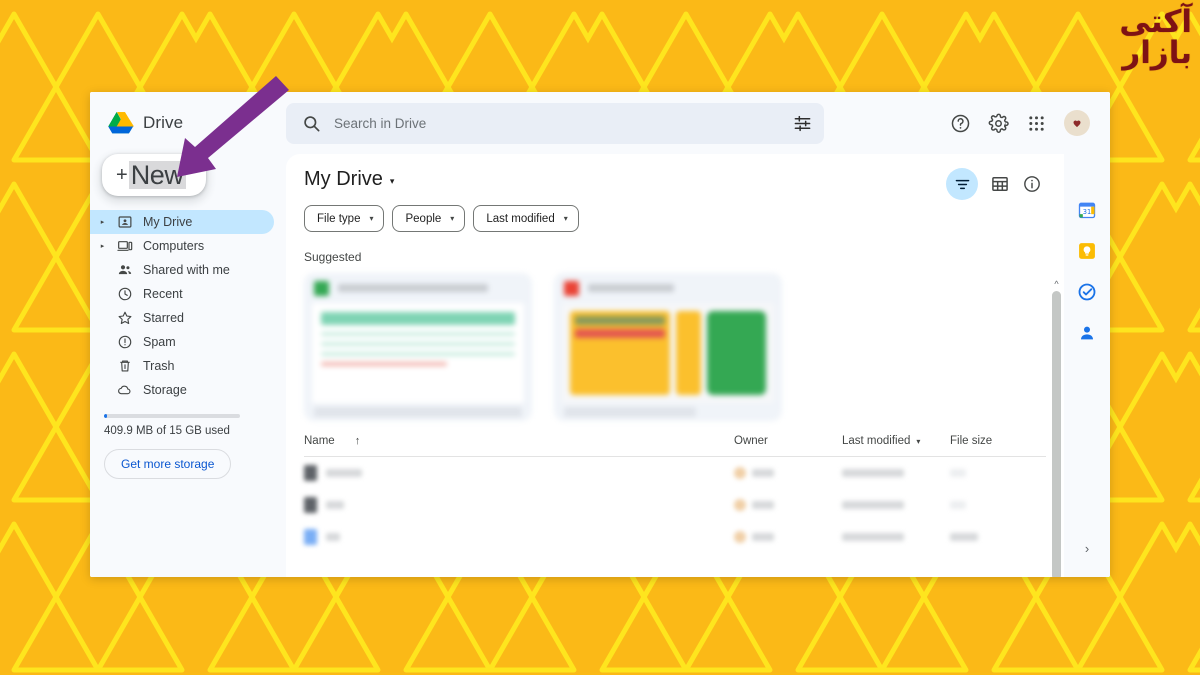 This screenshot has width=1200, height=675. Describe the element at coordinates (124, 390) in the screenshot. I see `cloud-icon` at that location.